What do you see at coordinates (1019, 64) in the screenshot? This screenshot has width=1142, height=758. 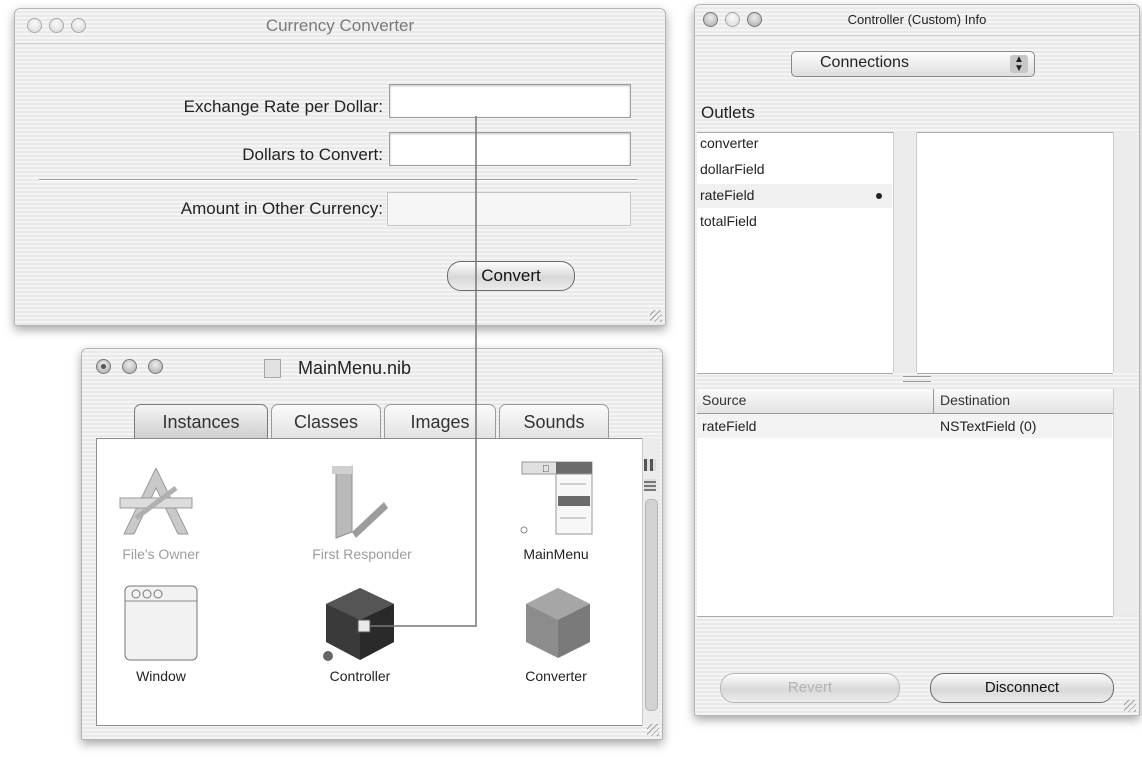 I see `popup-arrows-icon: ▲ ▼` at bounding box center [1019, 64].